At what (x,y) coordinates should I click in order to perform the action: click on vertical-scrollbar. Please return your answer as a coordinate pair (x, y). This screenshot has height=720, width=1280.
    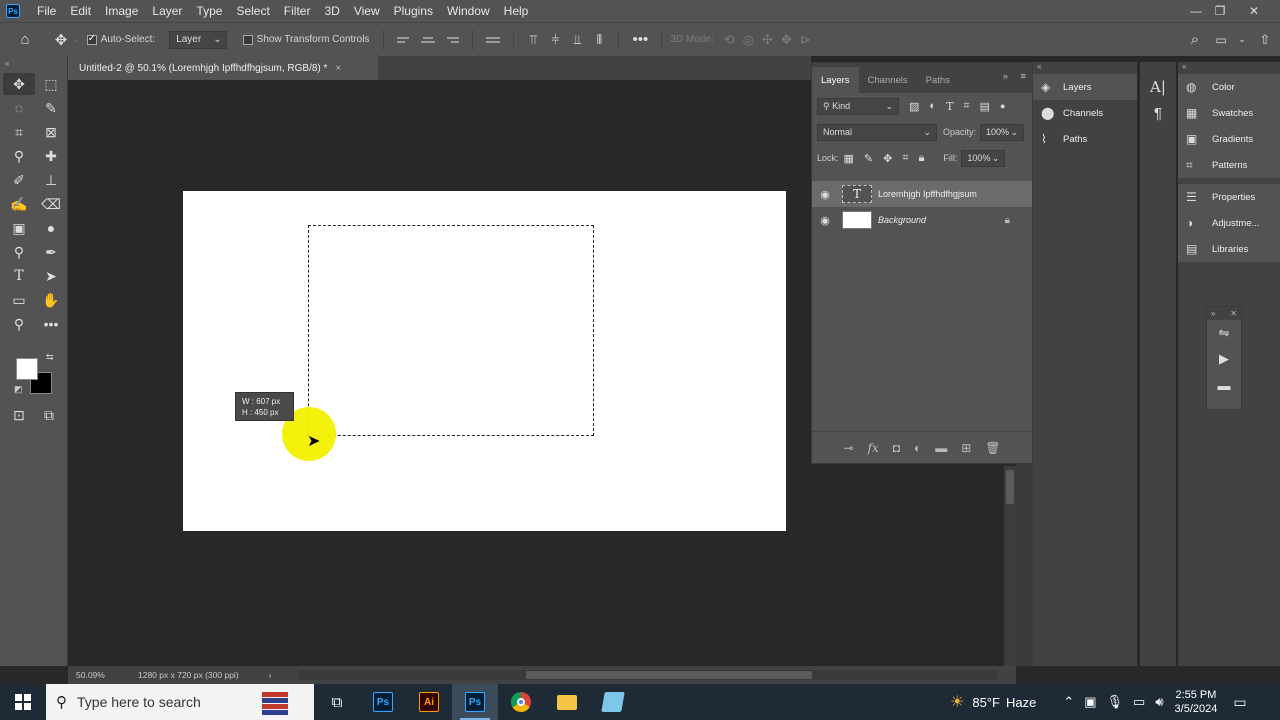
    Looking at the image, I should click on (1010, 566).